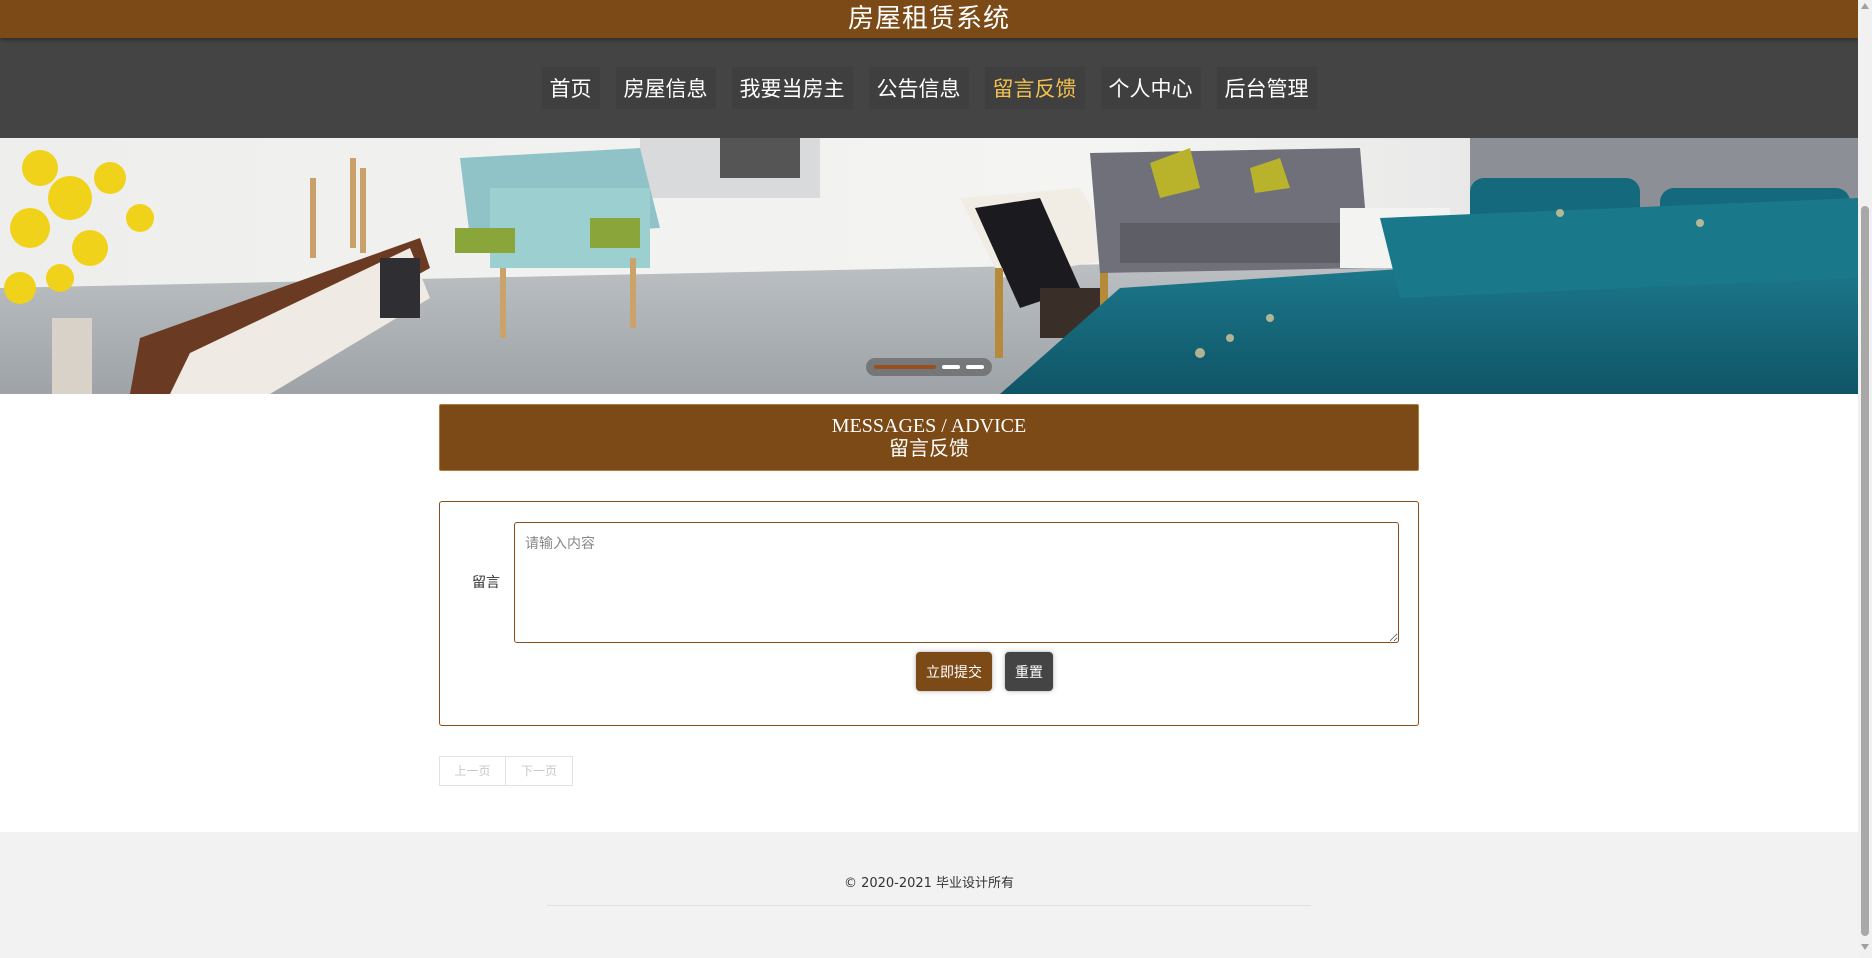 This screenshot has height=958, width=1872. What do you see at coordinates (956, 582) in the screenshot?
I see `message-textarea` at bounding box center [956, 582].